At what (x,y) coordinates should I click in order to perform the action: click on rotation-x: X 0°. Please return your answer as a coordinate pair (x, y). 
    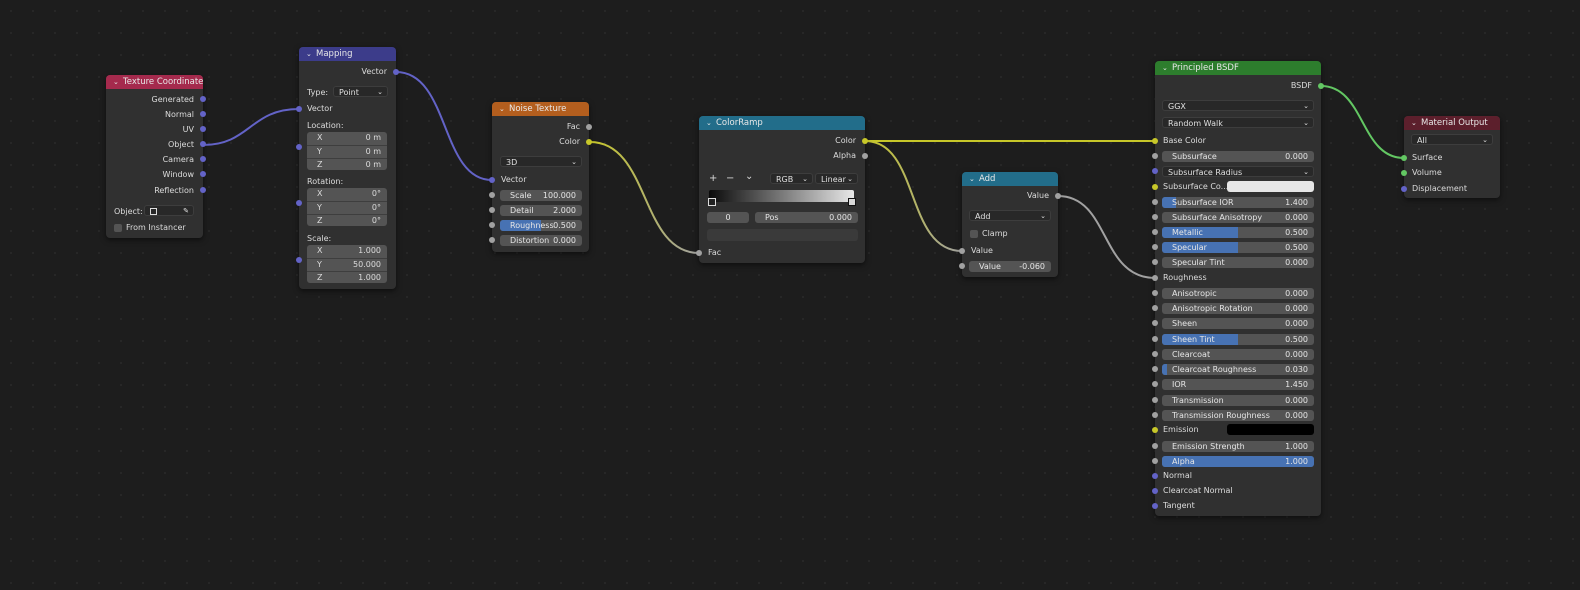
    Looking at the image, I should click on (347, 194).